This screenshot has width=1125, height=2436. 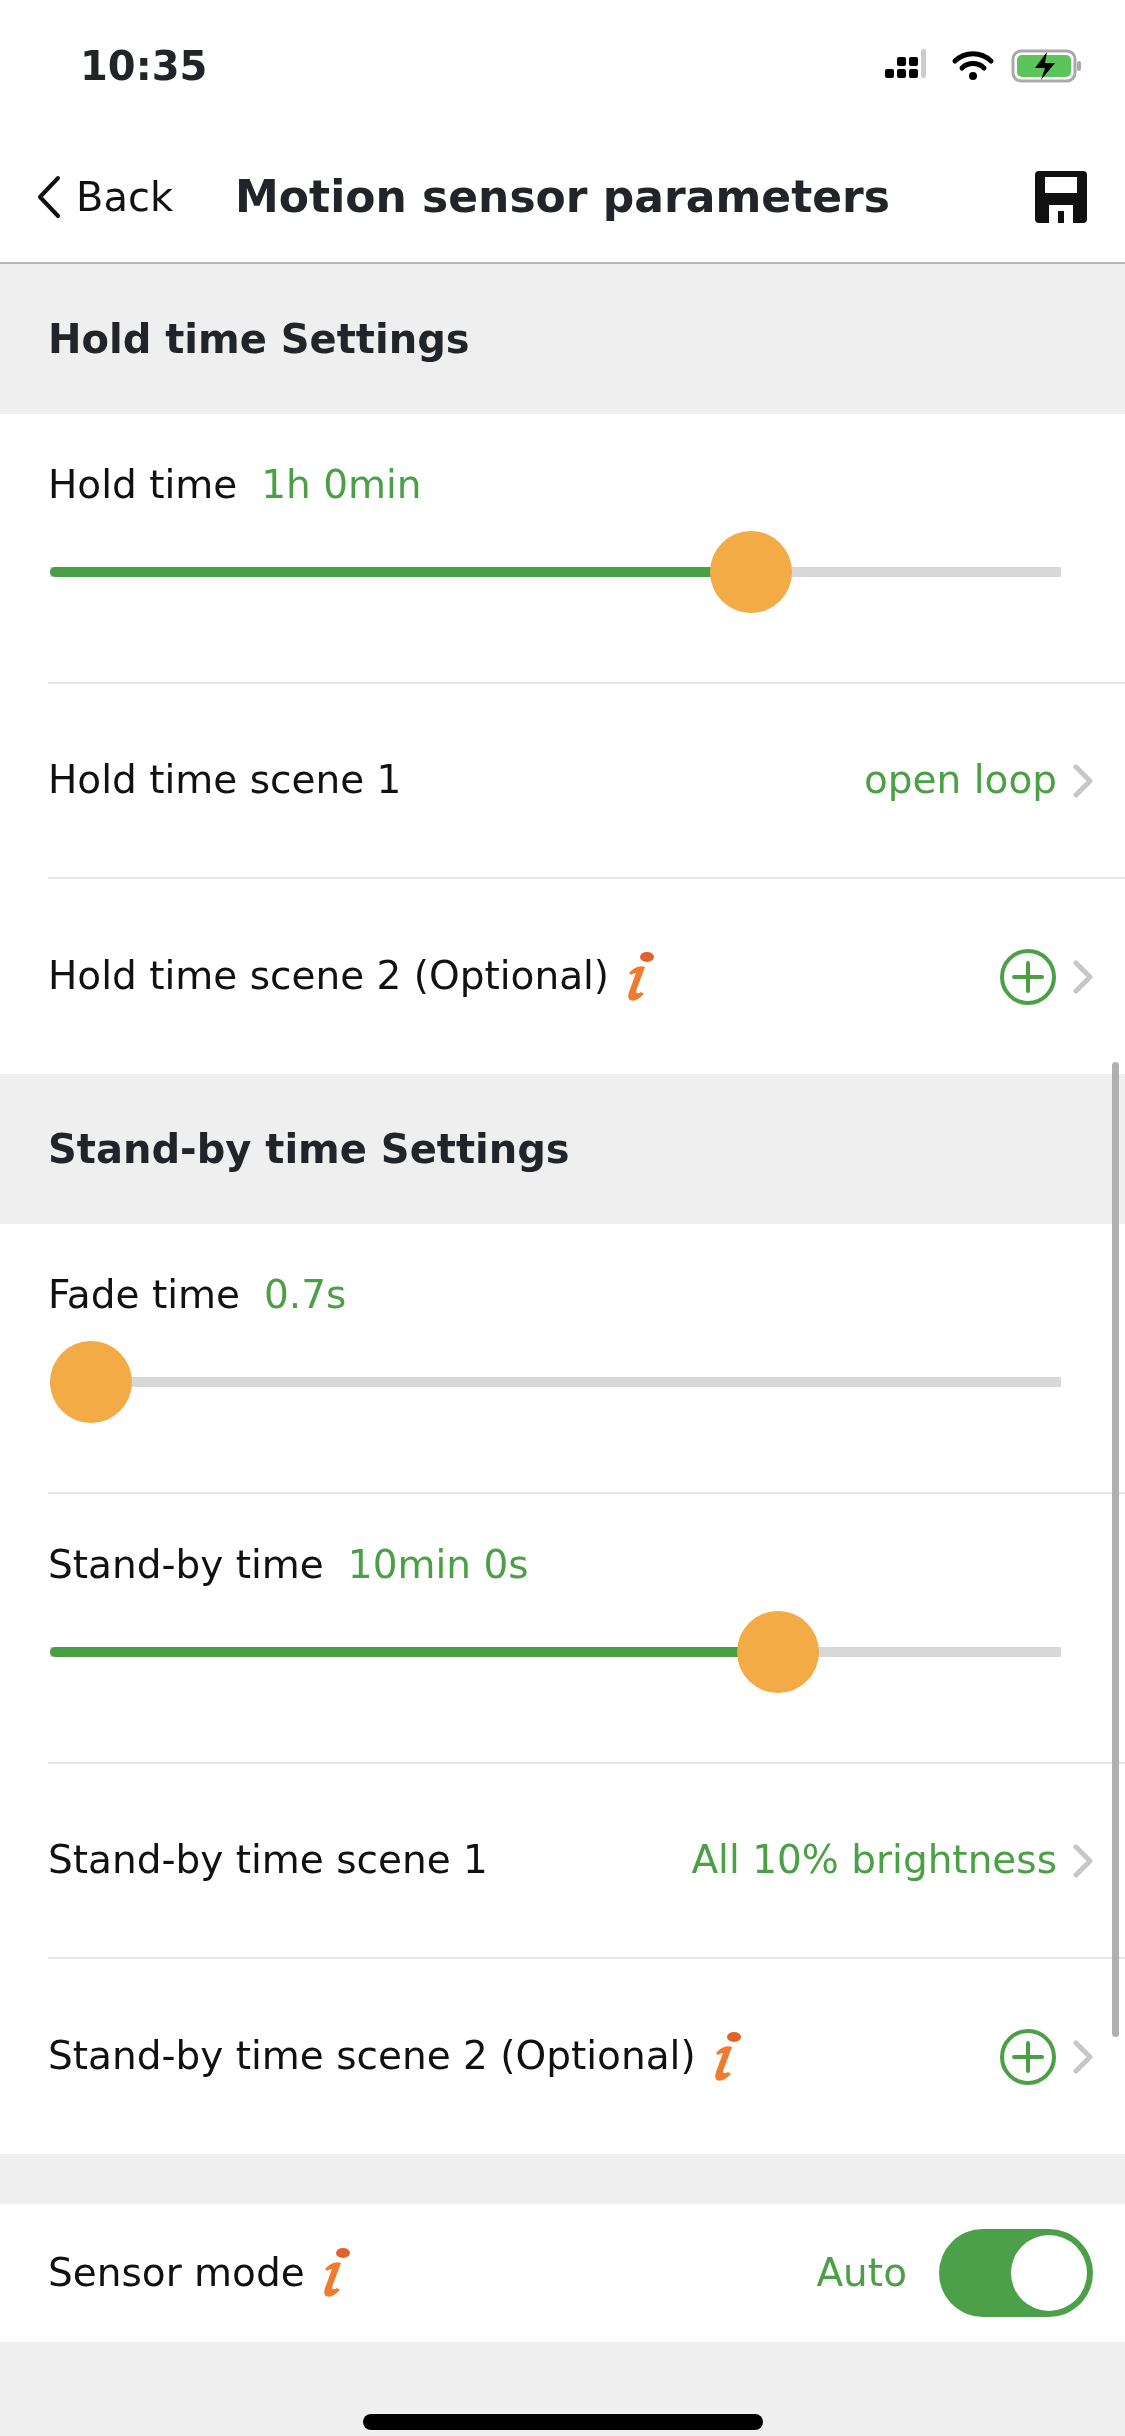 What do you see at coordinates (861, 2272) in the screenshot?
I see `setting-value: Auto` at bounding box center [861, 2272].